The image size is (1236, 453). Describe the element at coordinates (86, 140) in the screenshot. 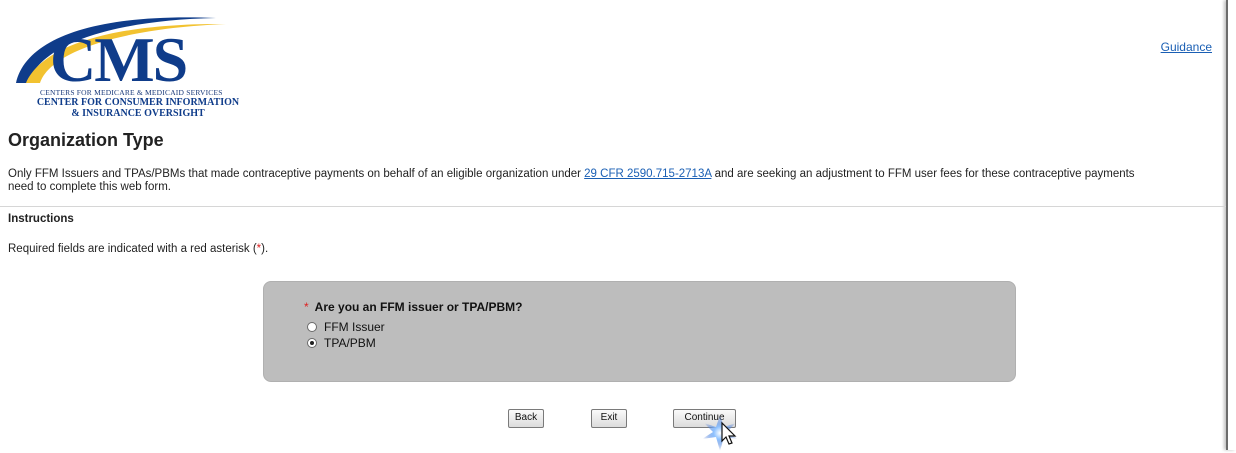

I see `page-title: Organization Type` at that location.